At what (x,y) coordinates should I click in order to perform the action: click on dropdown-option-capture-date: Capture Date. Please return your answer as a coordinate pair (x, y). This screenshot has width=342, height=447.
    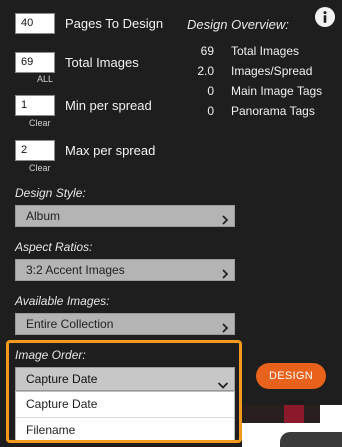
    Looking at the image, I should click on (125, 404).